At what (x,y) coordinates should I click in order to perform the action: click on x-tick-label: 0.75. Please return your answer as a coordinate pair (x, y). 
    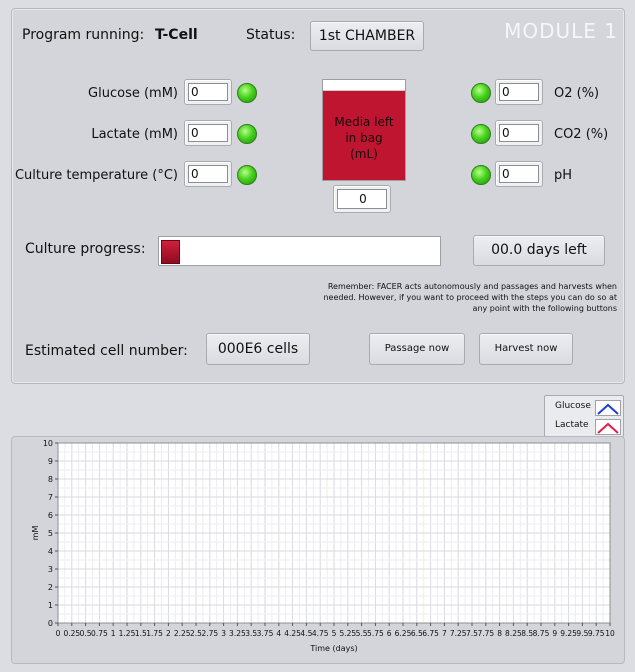
    Looking at the image, I should click on (99, 633).